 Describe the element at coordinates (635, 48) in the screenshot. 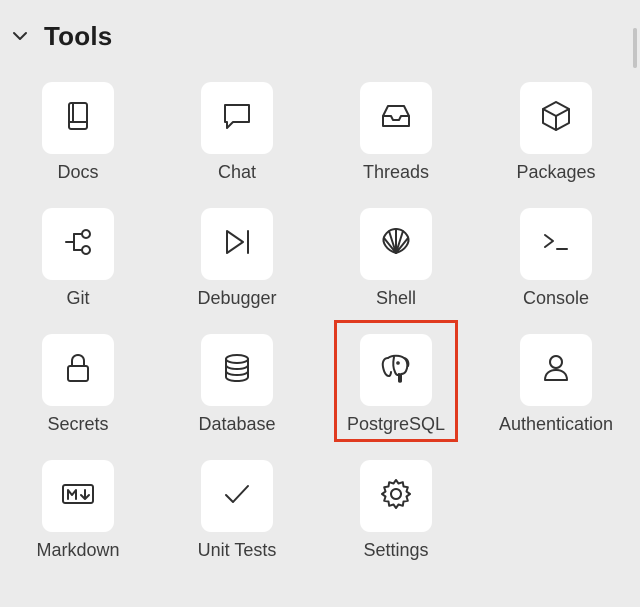

I see `scrollbar` at that location.